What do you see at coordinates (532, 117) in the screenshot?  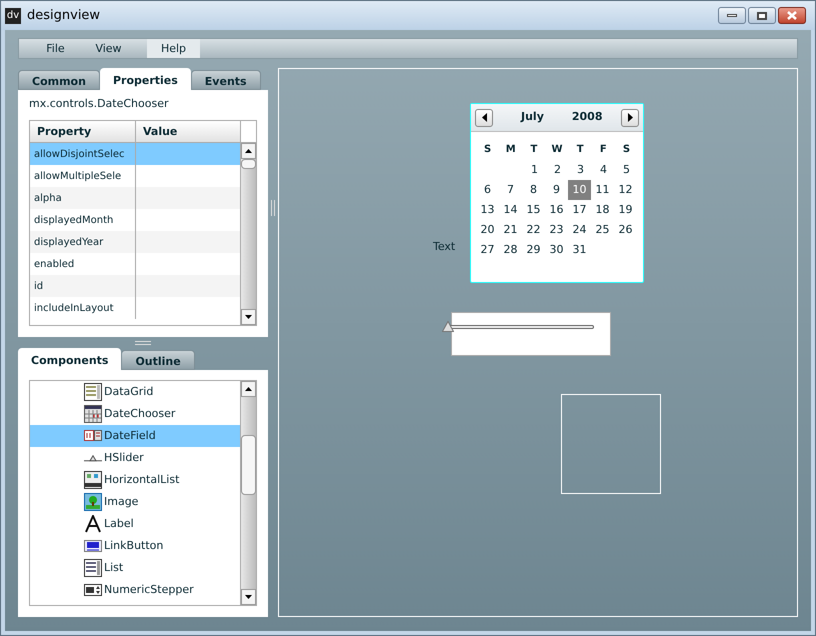 I see `month-label: July` at bounding box center [532, 117].